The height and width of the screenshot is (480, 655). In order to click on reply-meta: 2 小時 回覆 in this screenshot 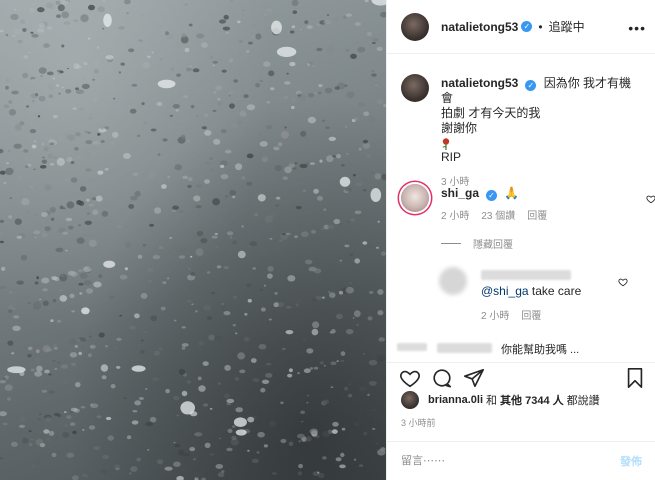, I will do `click(556, 316)`.